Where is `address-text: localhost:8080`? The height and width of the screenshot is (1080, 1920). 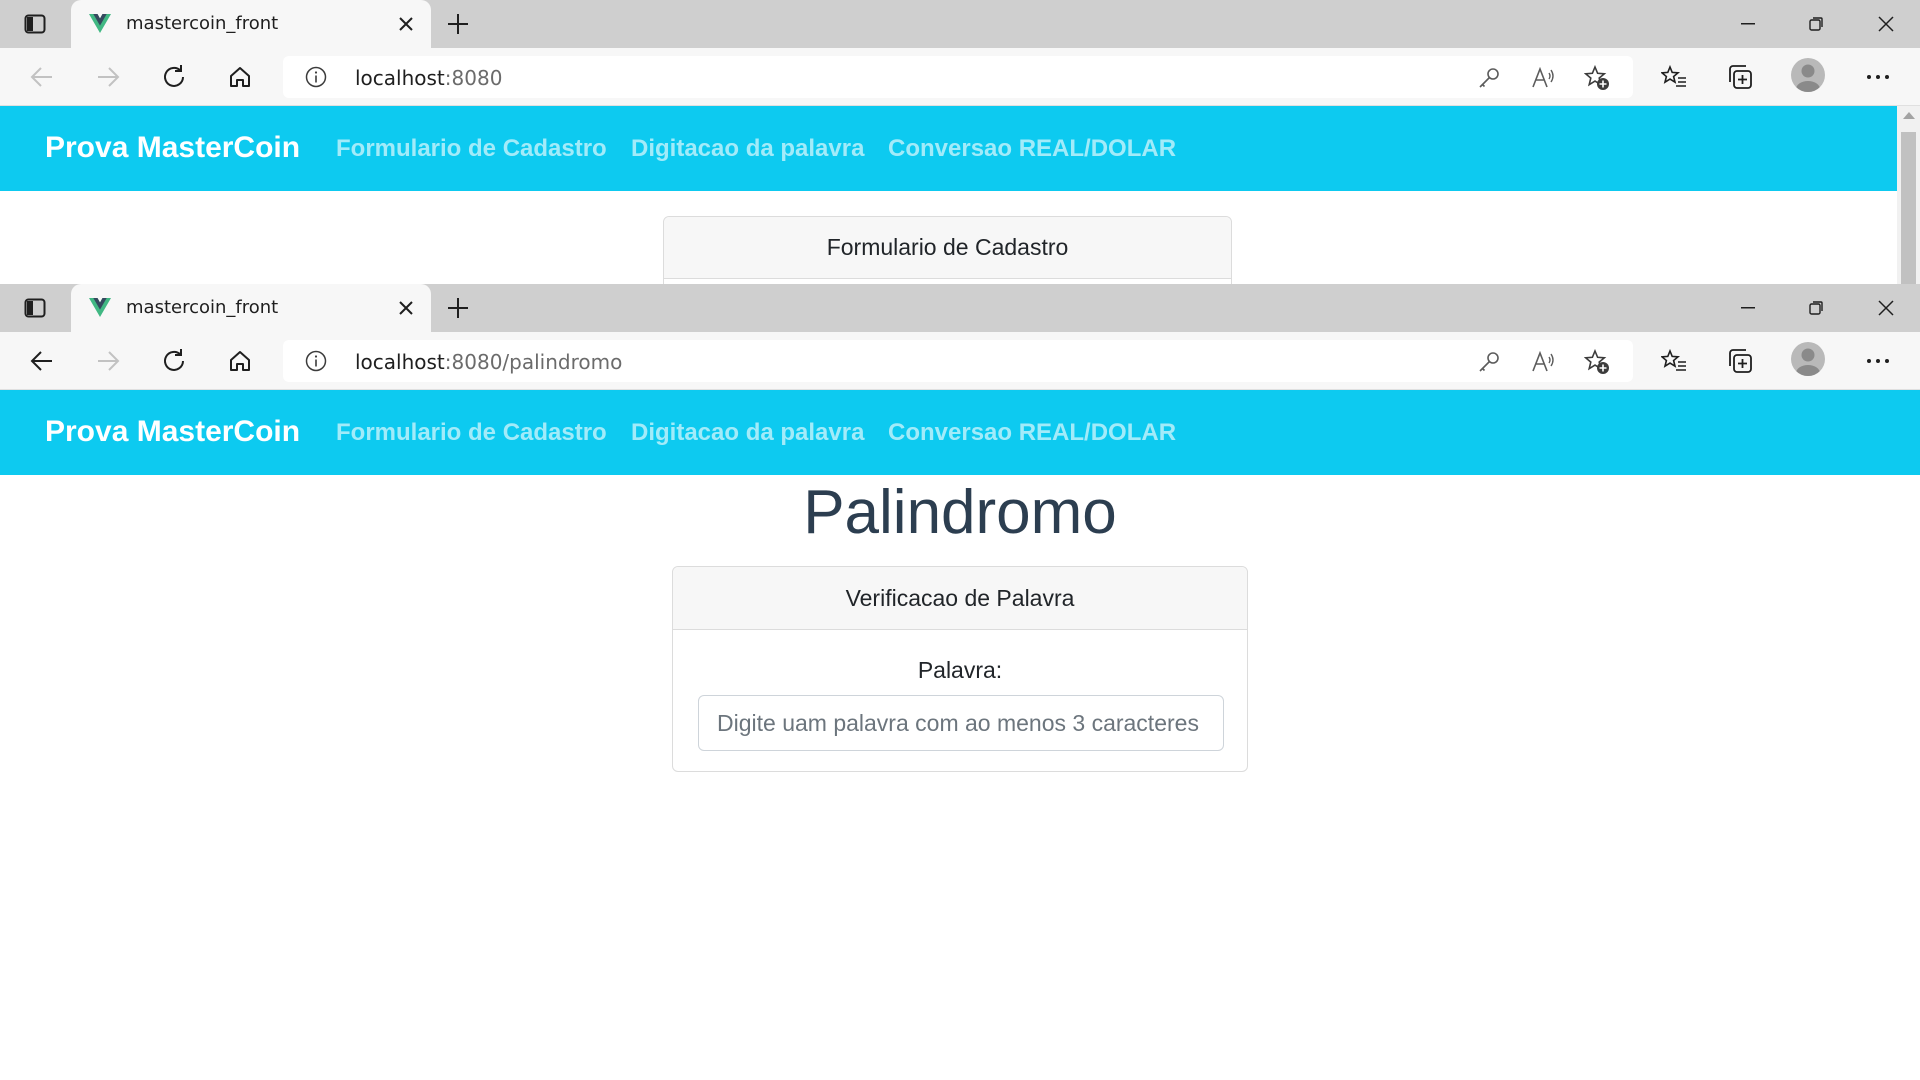
address-text: localhost:8080 is located at coordinates (428, 78).